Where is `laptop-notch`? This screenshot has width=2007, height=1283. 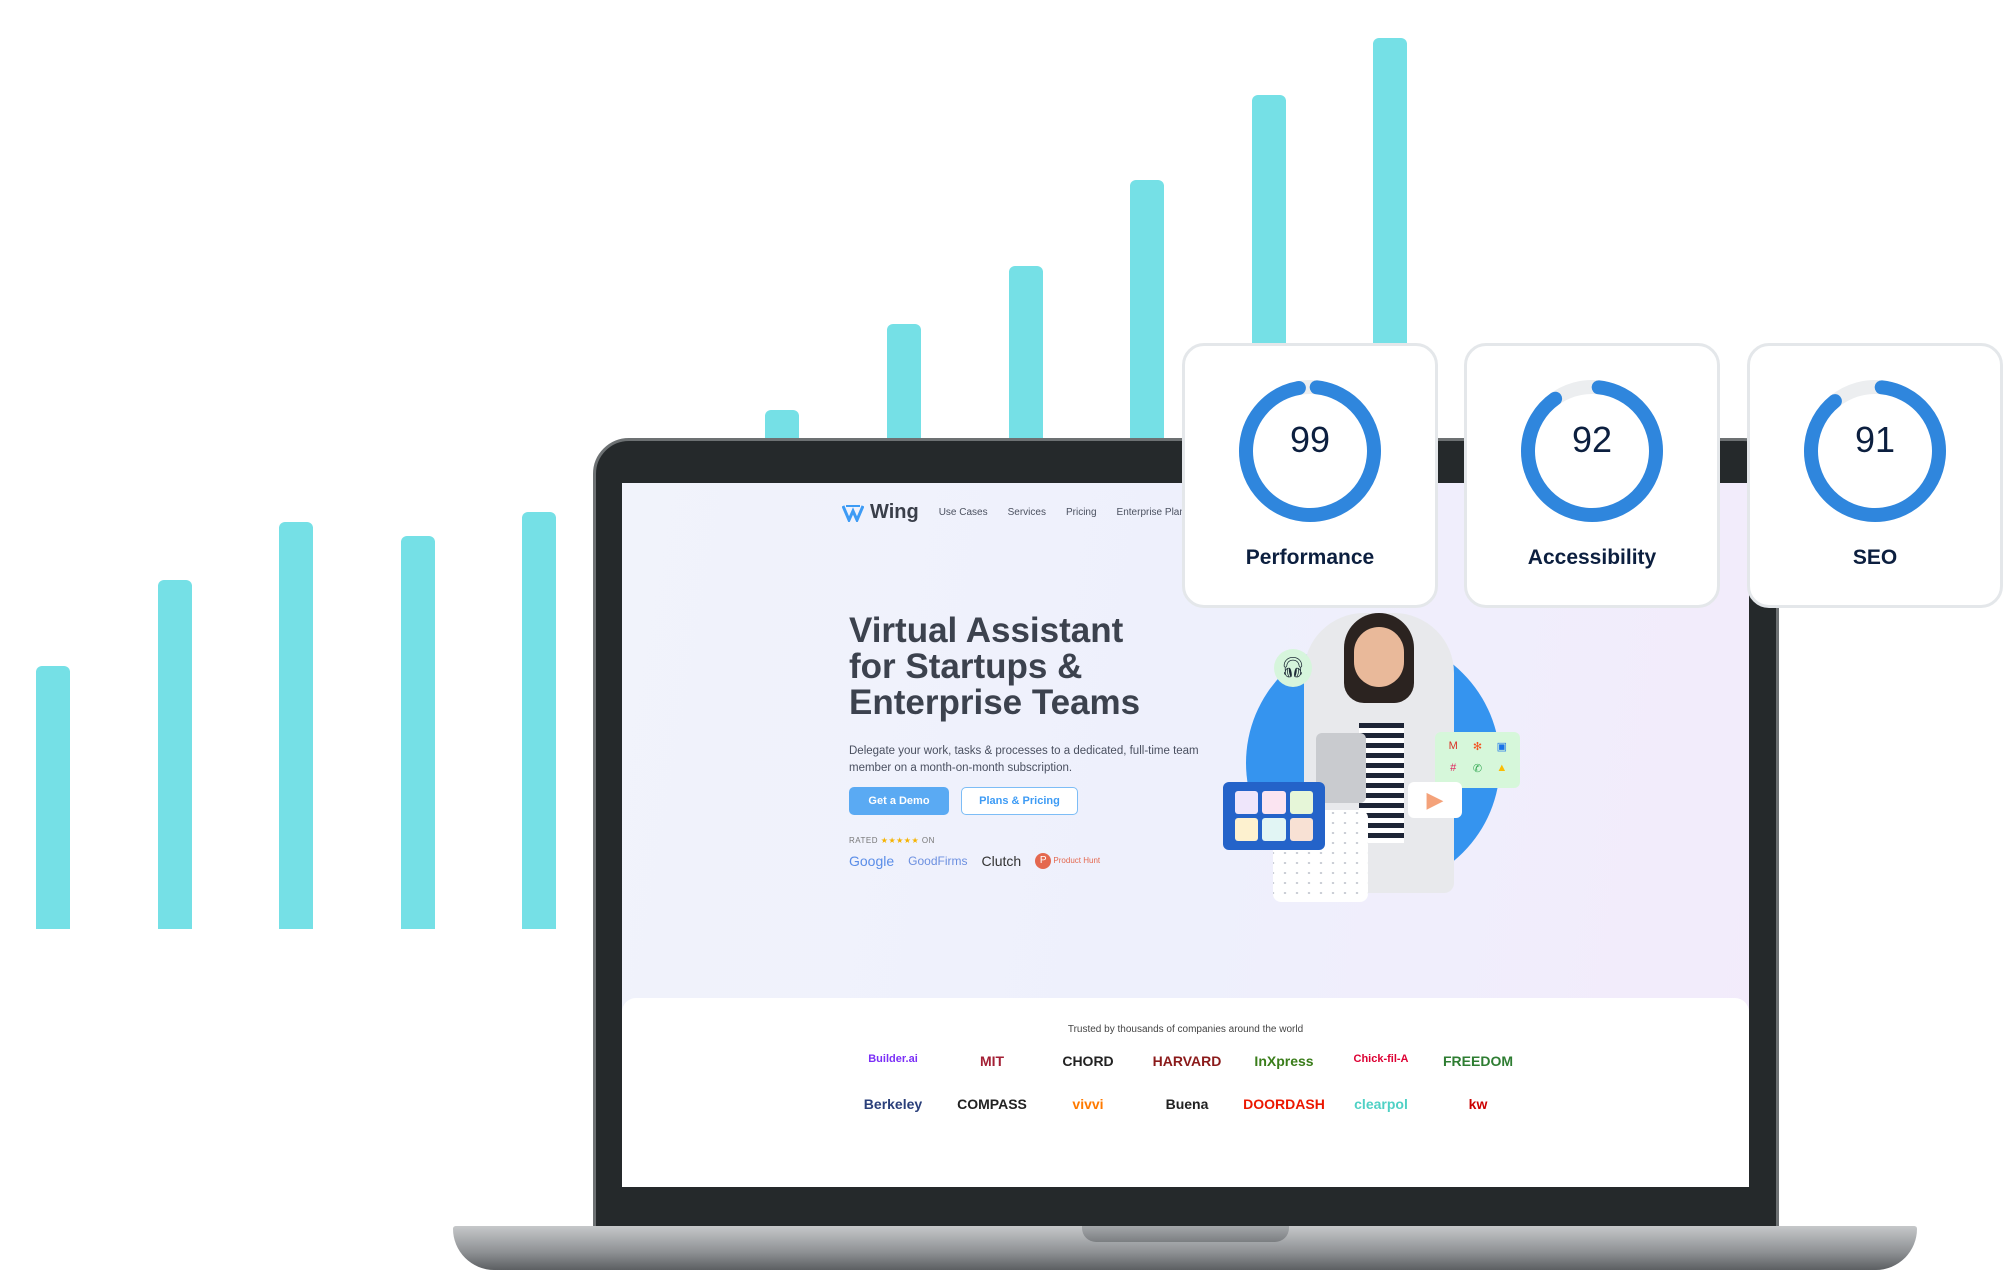 laptop-notch is located at coordinates (1185, 1234).